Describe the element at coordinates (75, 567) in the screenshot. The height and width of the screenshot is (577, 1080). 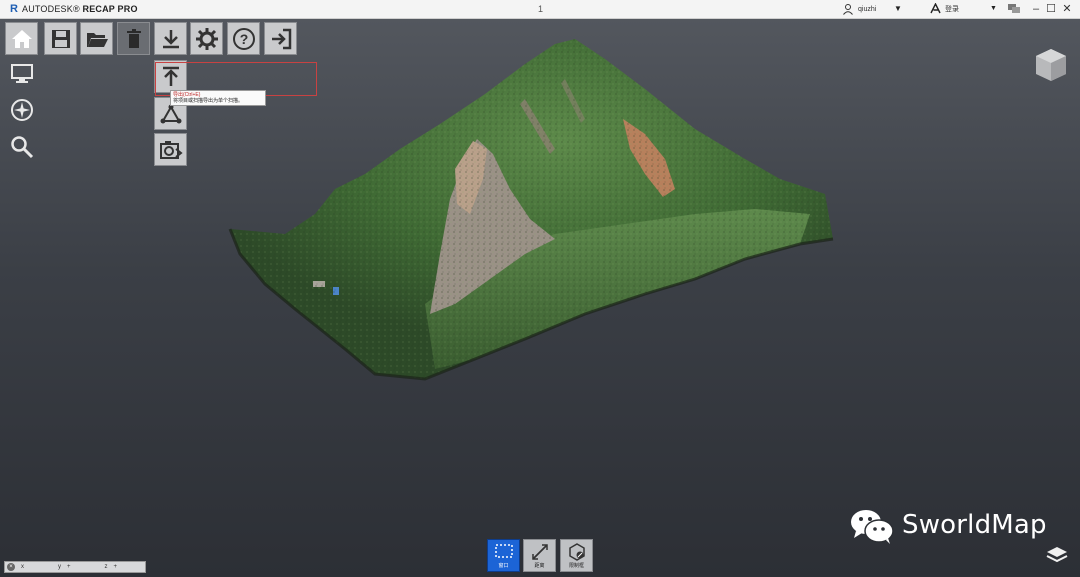
I see `coordinate-status-bar: × x y + z +` at that location.